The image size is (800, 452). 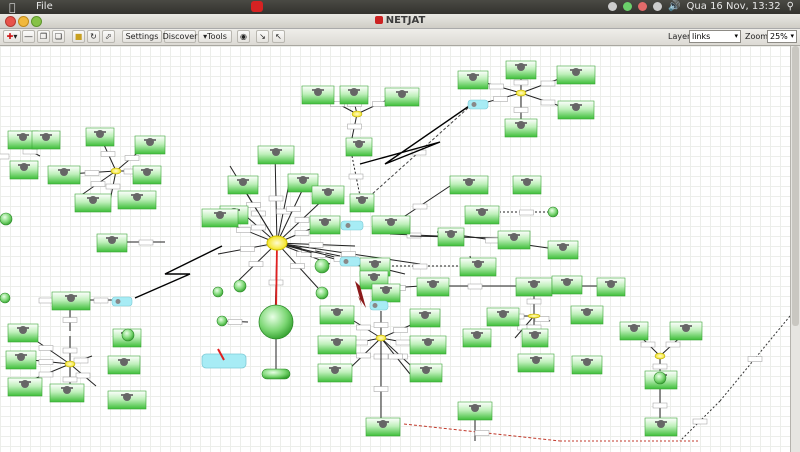 I want to click on search-icon: ⚲, so click(x=790, y=6).